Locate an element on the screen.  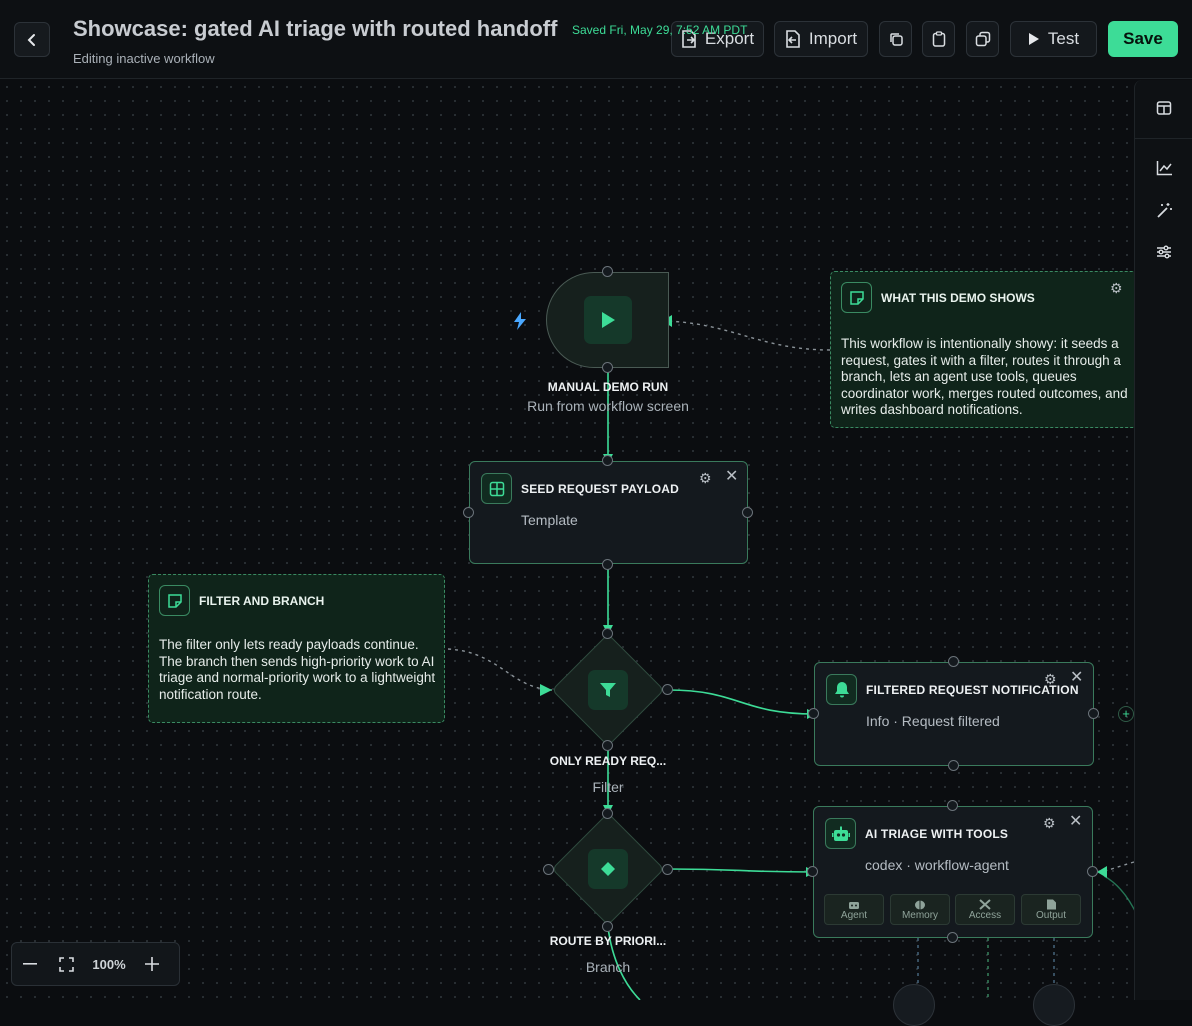
clipboard-button is located at coordinates (938, 39).